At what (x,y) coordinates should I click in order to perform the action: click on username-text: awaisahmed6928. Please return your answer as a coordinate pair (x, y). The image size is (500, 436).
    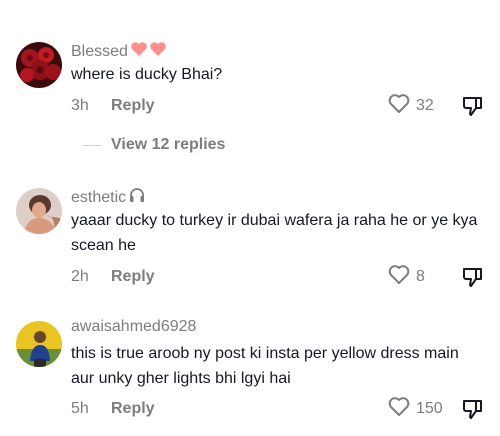
    Looking at the image, I should click on (134, 326).